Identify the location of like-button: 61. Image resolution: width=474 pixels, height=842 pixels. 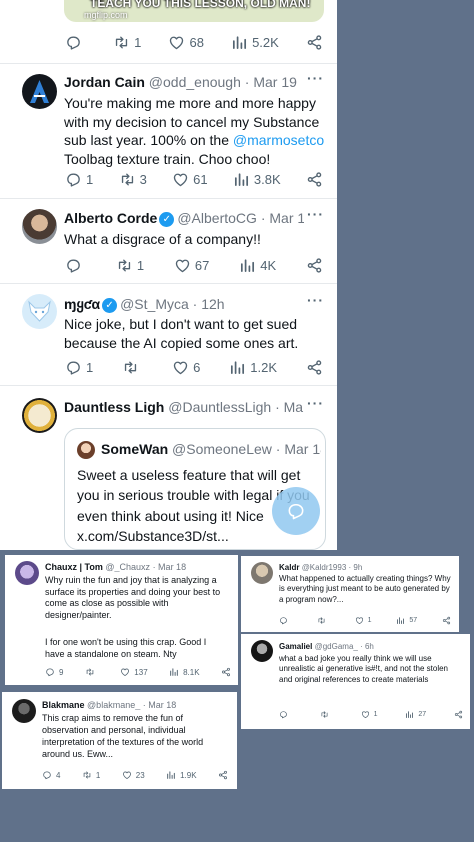
(190, 179).